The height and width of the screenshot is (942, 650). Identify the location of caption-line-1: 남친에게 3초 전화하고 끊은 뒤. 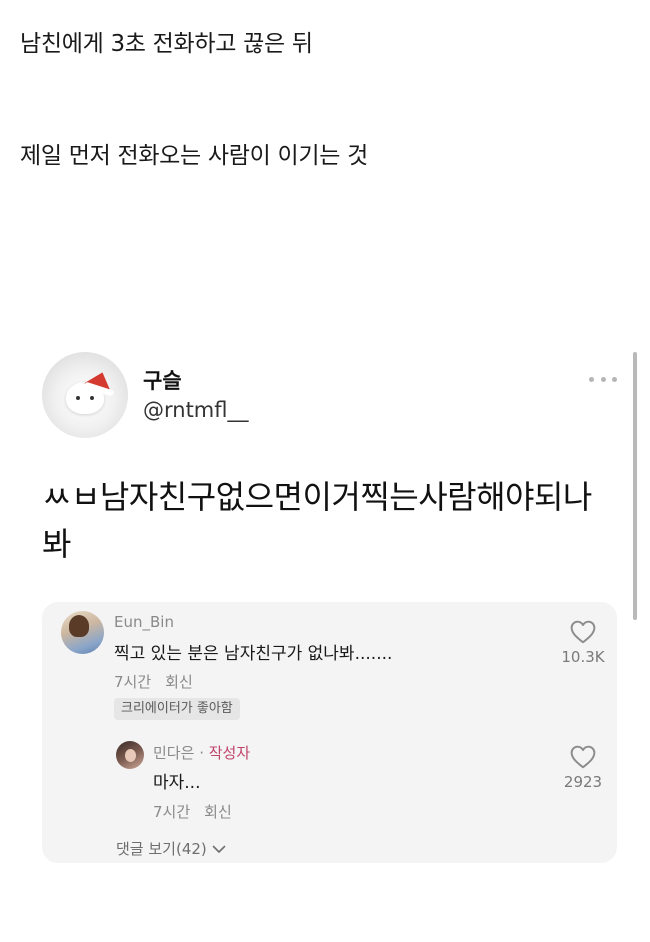
(166, 44).